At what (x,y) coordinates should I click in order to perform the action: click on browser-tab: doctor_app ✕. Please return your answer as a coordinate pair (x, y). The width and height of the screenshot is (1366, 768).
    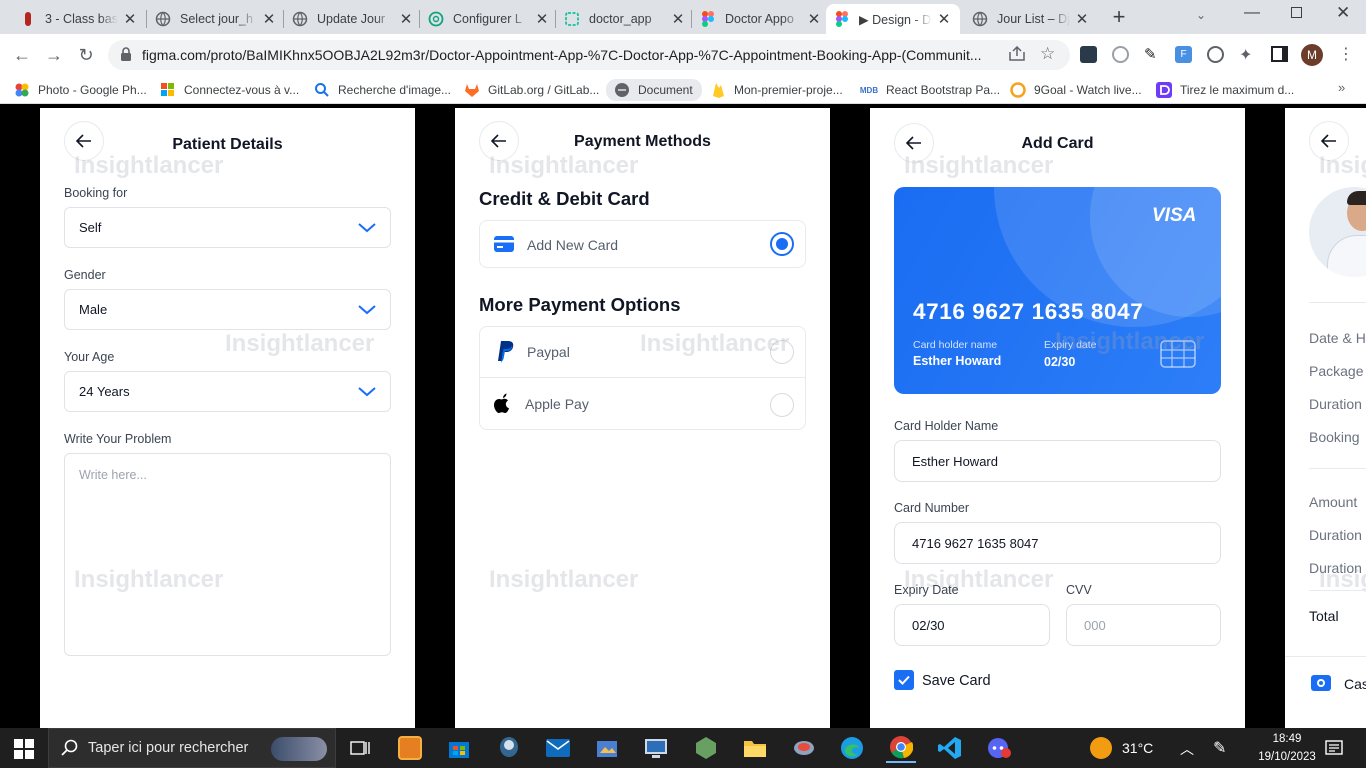
    Looking at the image, I should click on (625, 19).